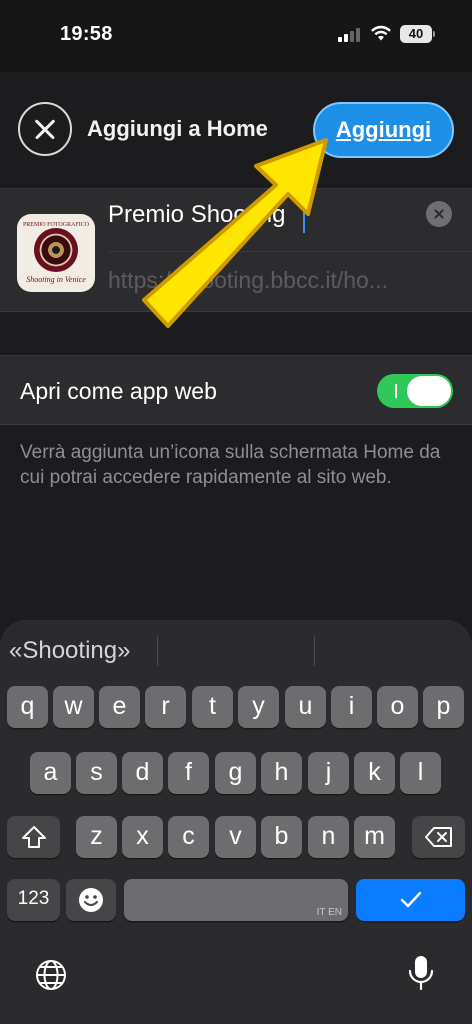 This screenshot has width=472, height=1024. I want to click on key: s, so click(96, 773).